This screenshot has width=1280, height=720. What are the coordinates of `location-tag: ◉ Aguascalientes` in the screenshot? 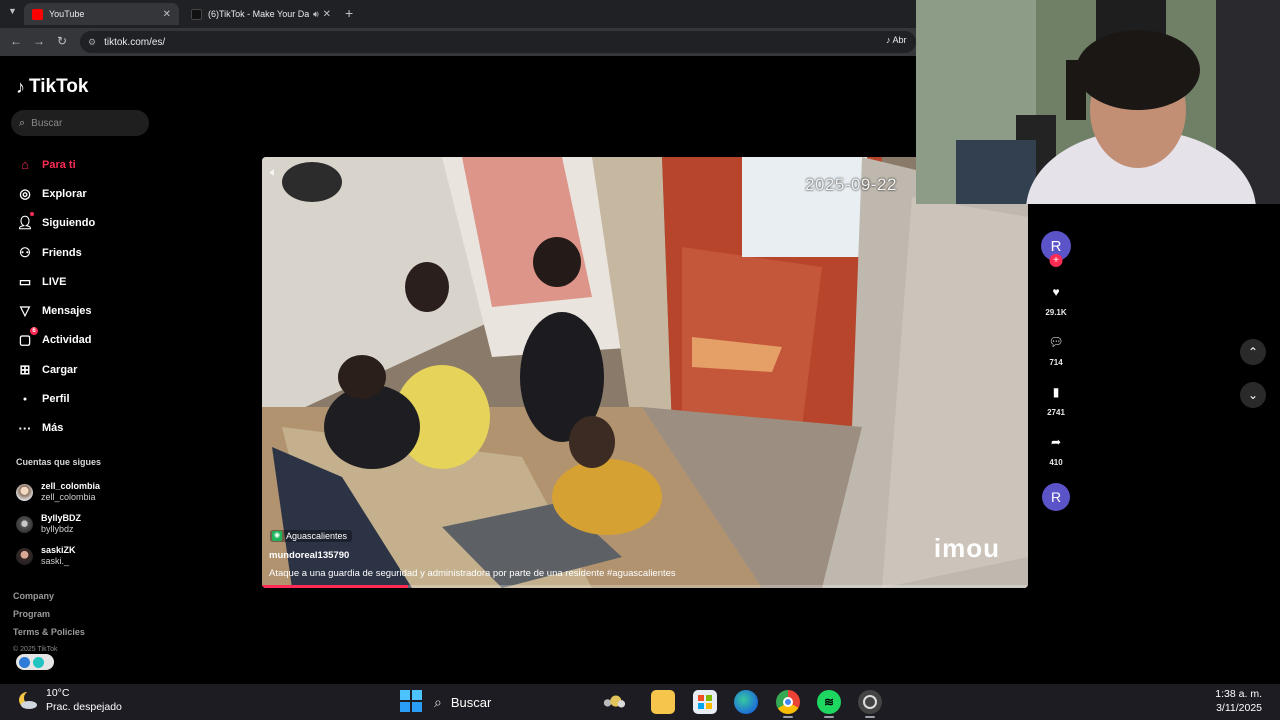 It's located at (311, 536).